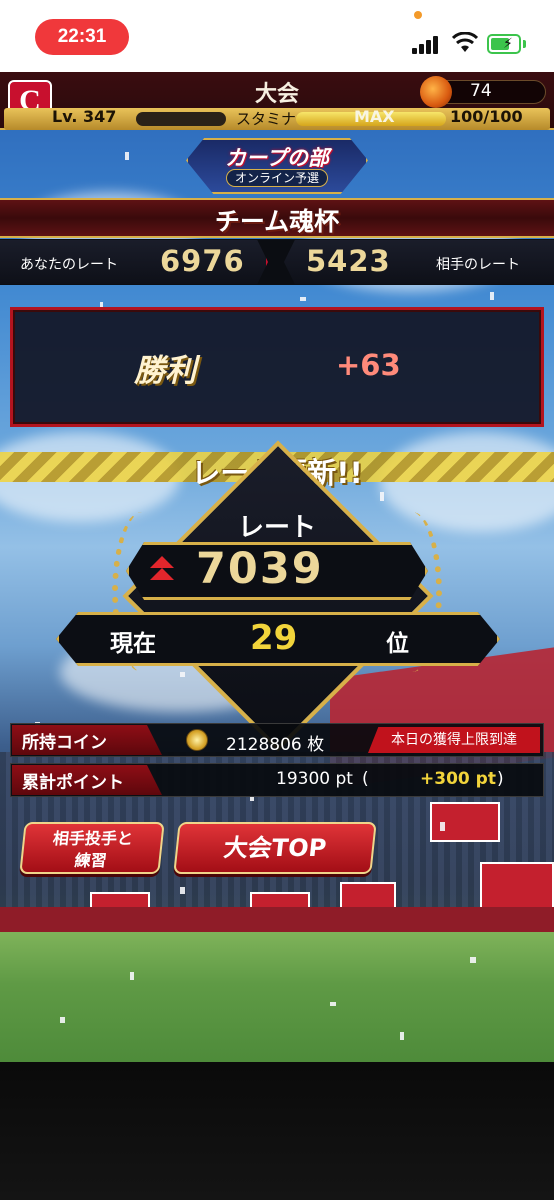 The height and width of the screenshot is (1200, 554). Describe the element at coordinates (314, 779) in the screenshot. I see `points-value: 19300 pt` at that location.